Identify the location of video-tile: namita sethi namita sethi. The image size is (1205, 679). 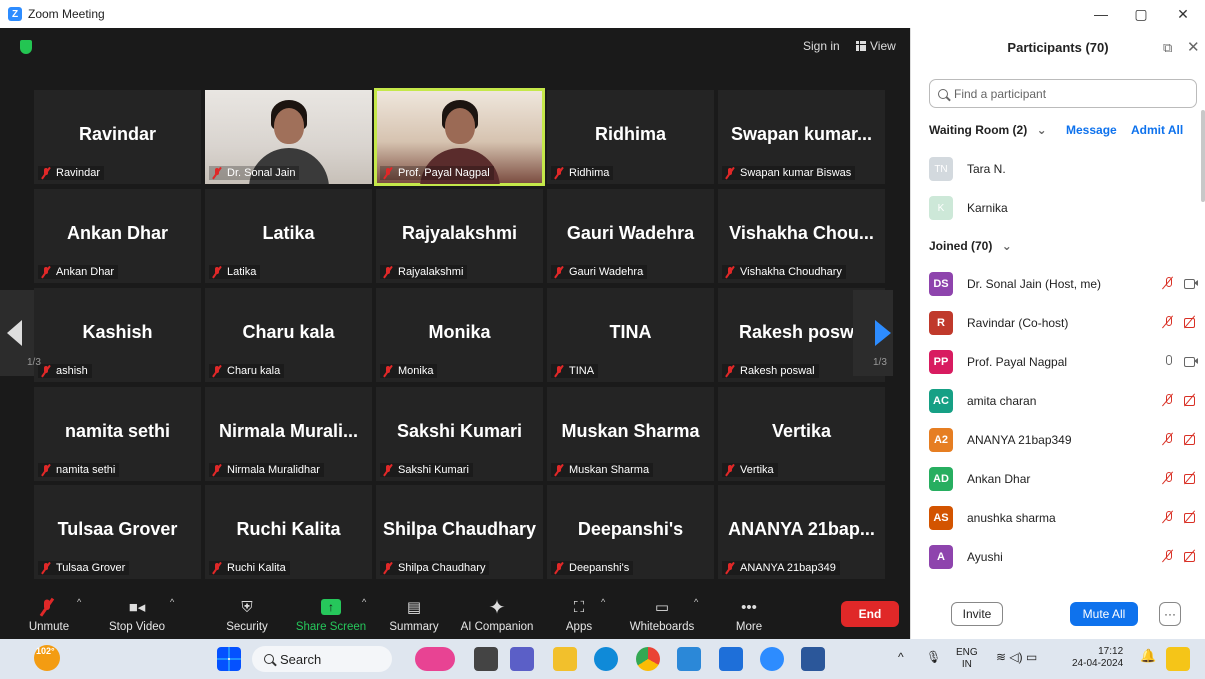
(117, 434).